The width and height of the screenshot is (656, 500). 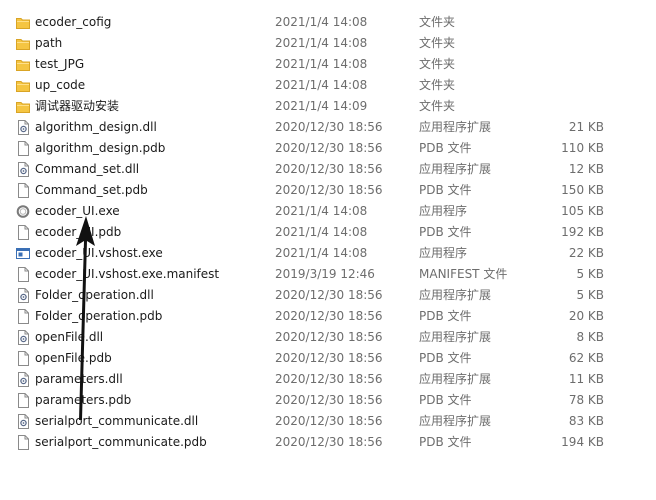 I want to click on file-name: openFile.pdb, so click(x=73, y=358).